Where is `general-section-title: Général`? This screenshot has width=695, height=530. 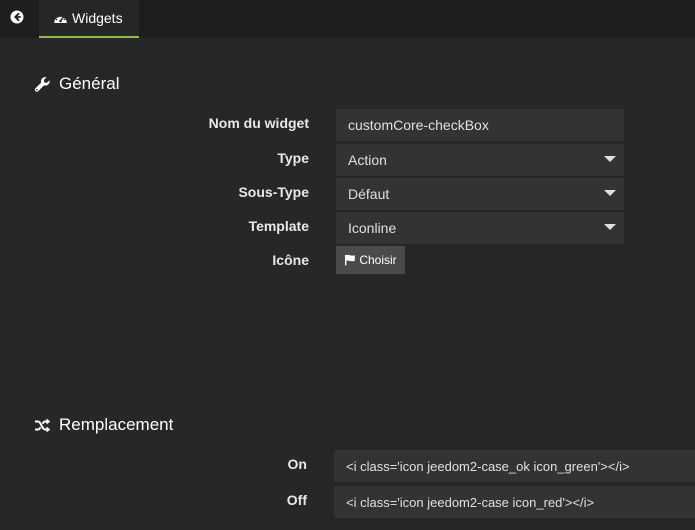
general-section-title: Général is located at coordinates (76, 84).